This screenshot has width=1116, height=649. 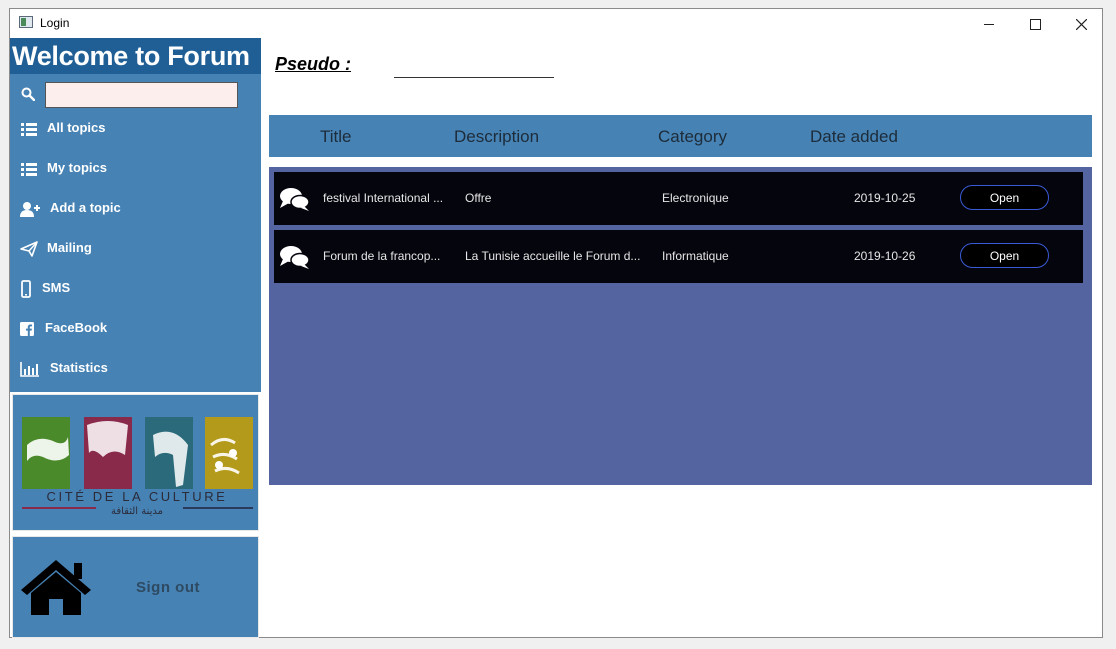 What do you see at coordinates (76, 127) in the screenshot?
I see `sidebar-item-label: All topics` at bounding box center [76, 127].